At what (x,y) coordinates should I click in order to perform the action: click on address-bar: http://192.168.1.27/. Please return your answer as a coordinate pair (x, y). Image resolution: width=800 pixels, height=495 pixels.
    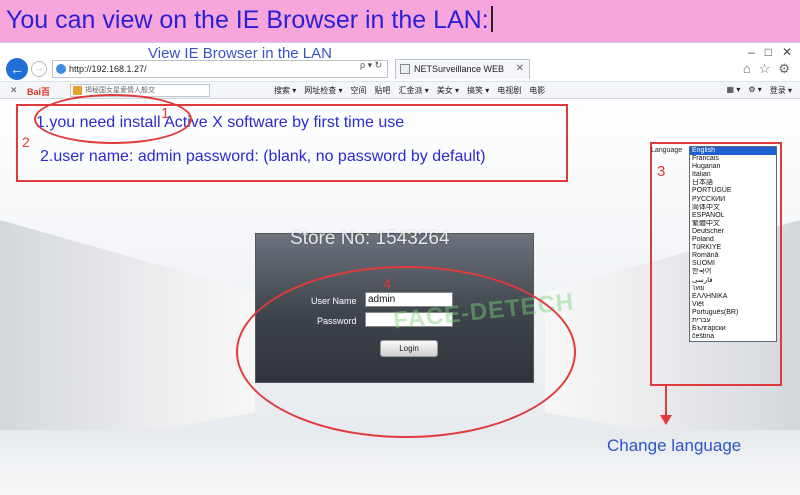
    Looking at the image, I should click on (220, 69).